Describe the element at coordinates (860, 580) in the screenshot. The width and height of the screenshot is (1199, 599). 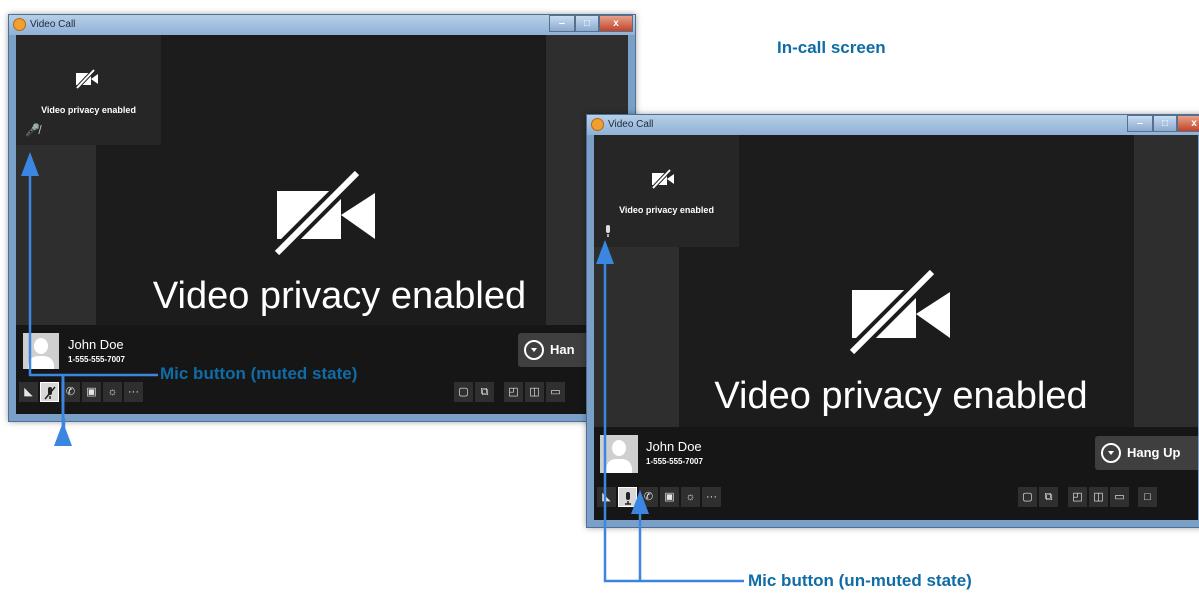
I see `unmuted-annotation: Mic button (un-muted state)` at that location.